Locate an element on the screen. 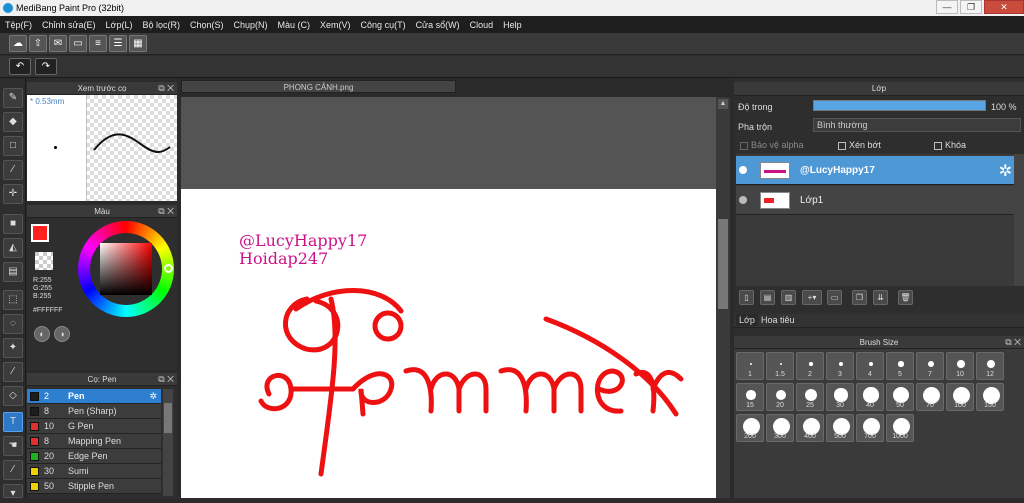 This screenshot has height=503, width=1024. comment-icon: ✉ is located at coordinates (58, 43).